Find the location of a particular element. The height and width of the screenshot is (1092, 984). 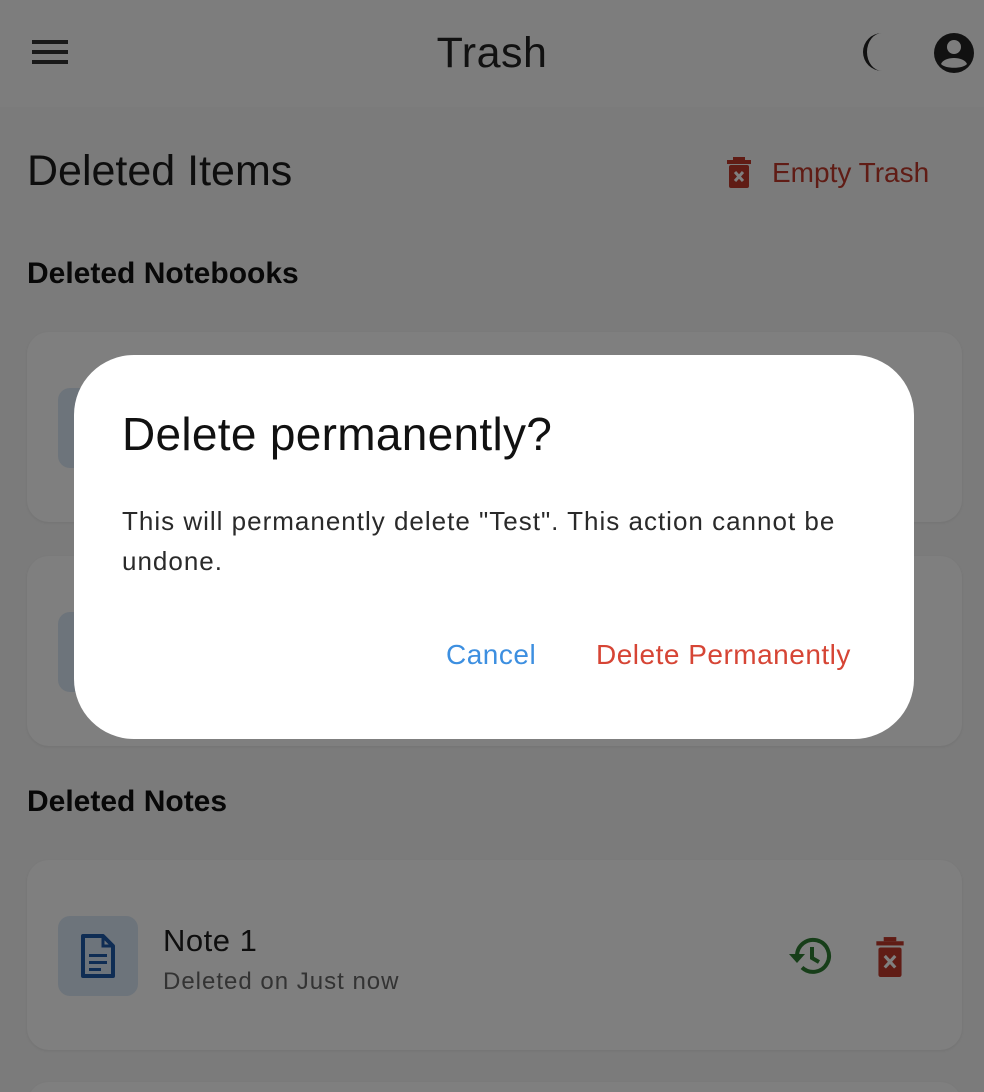

dialog-title: Delete permanently? is located at coordinates (337, 434).